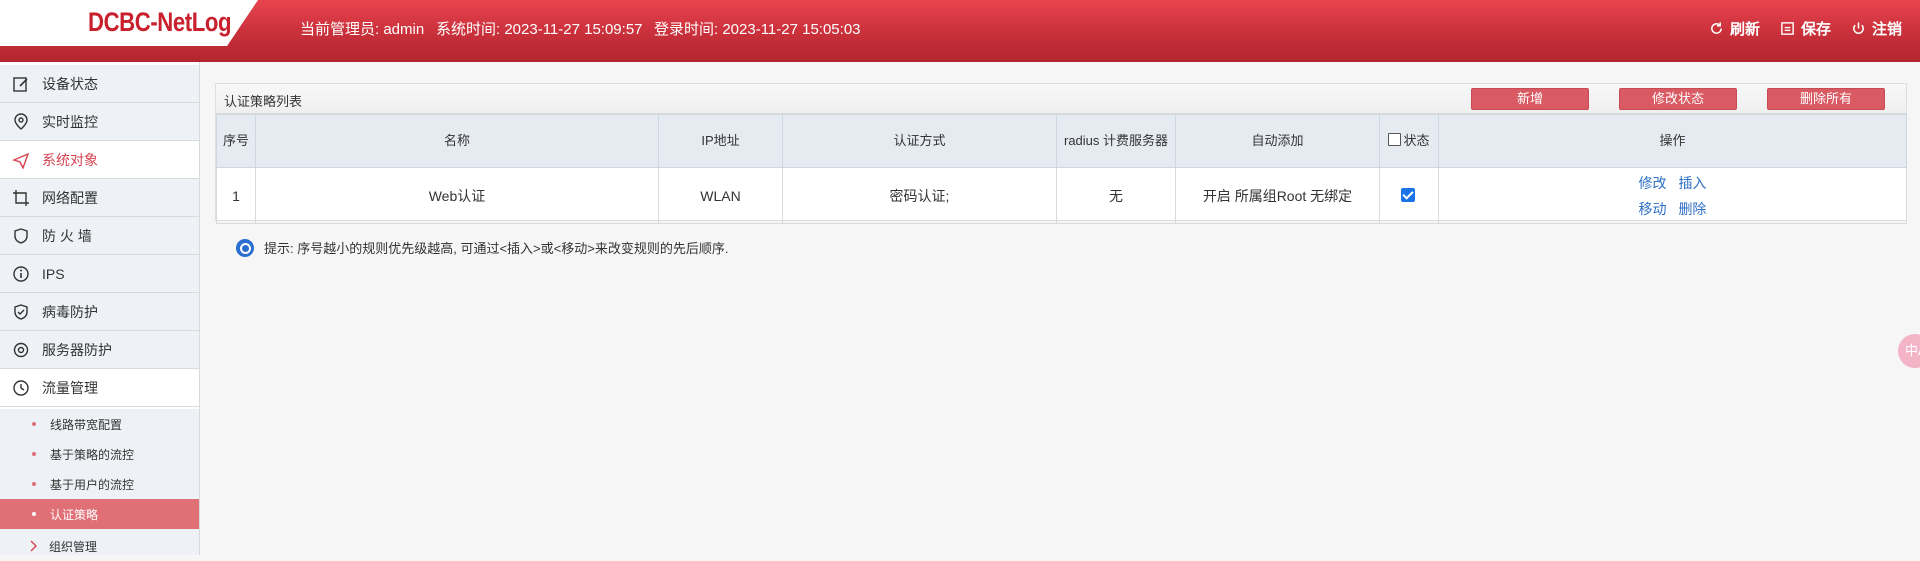  What do you see at coordinates (263, 101) in the screenshot?
I see `panel-title: 认证策略列表` at bounding box center [263, 101].